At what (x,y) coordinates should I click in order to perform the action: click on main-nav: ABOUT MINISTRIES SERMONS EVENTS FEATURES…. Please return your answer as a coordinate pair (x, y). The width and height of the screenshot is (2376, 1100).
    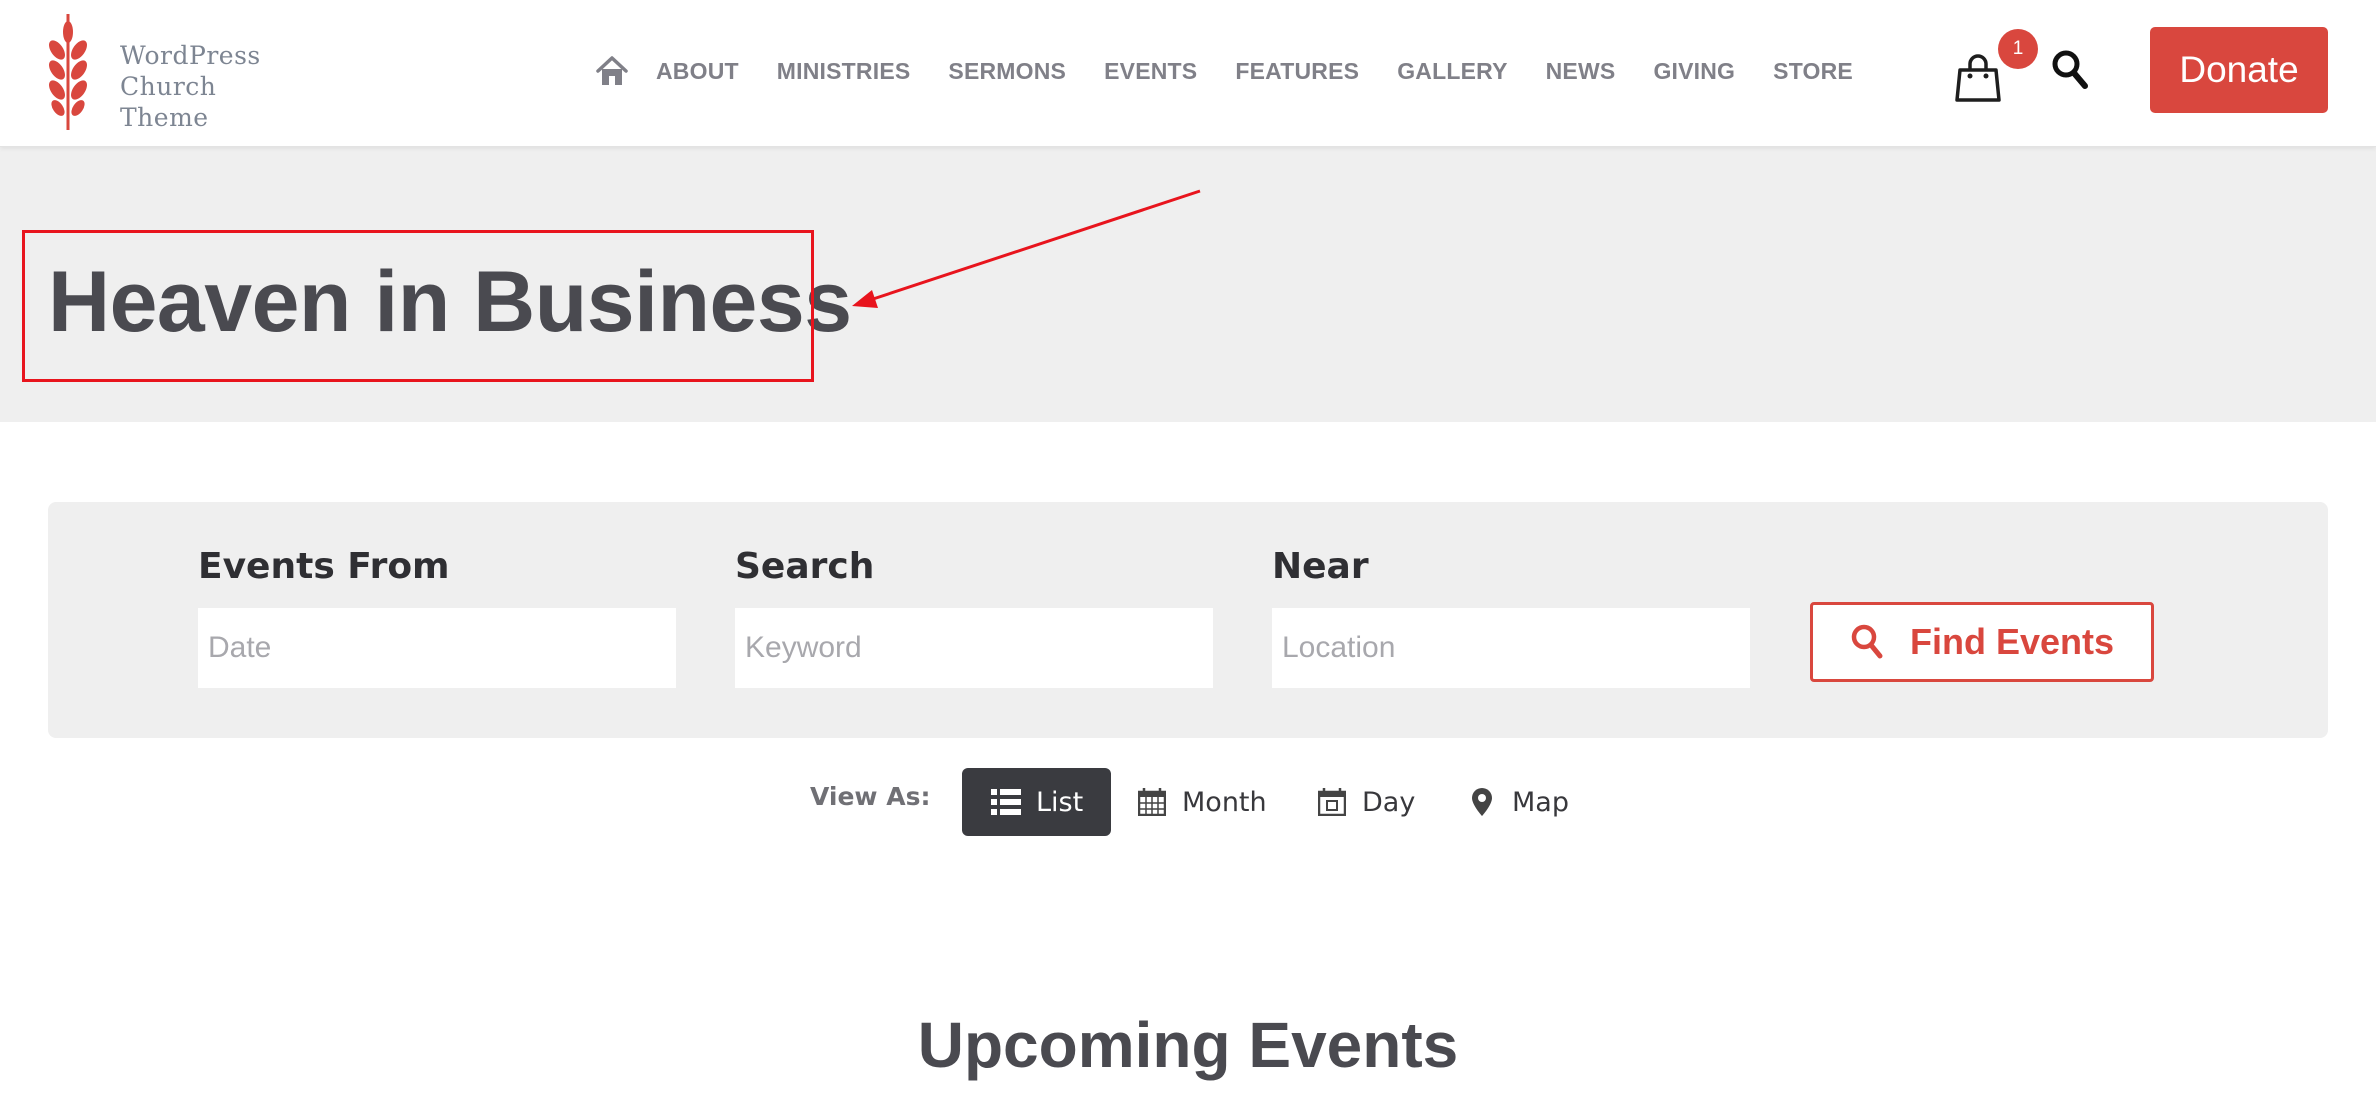
    Looking at the image, I should click on (1241, 71).